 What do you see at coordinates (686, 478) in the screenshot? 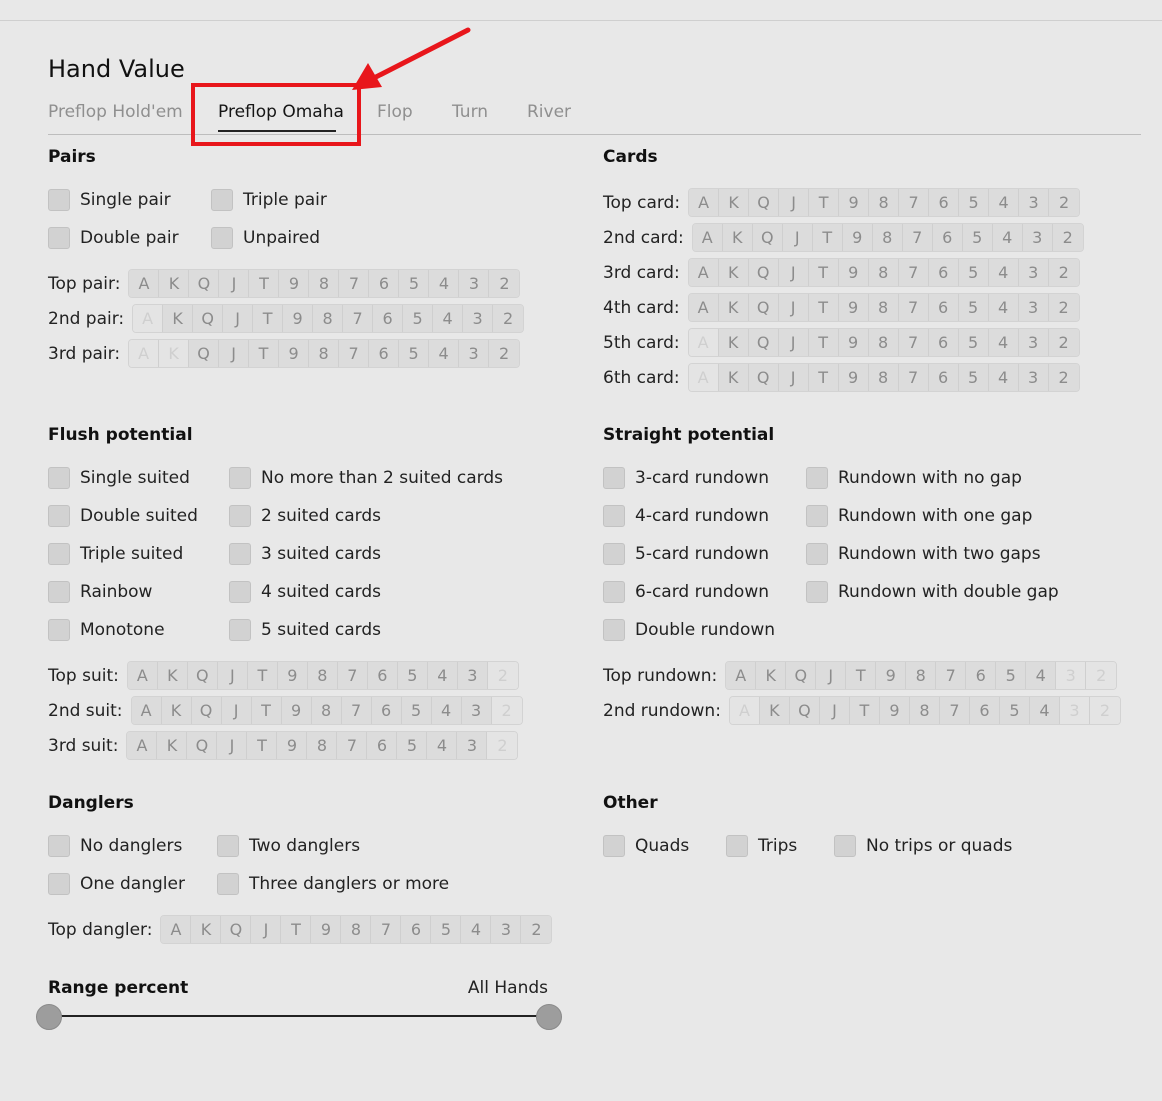
I see `3-card-rundown-checkbox: 3-card rundown` at bounding box center [686, 478].